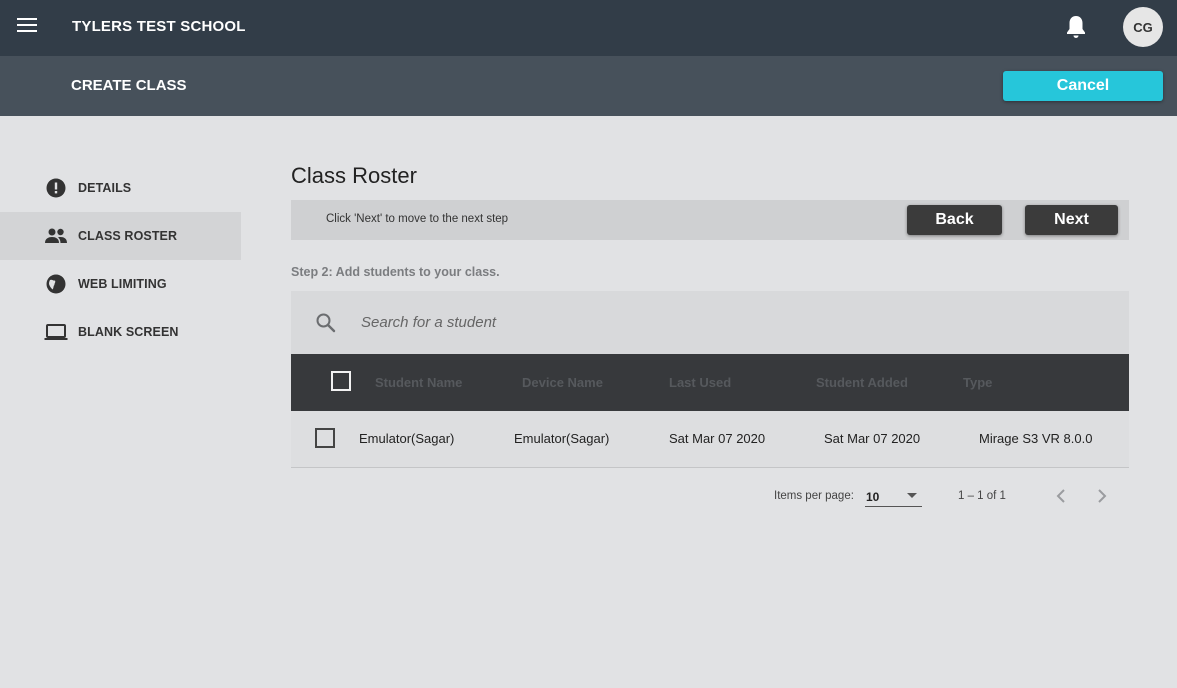 Image resolution: width=1177 pixels, height=688 pixels. Describe the element at coordinates (105, 188) in the screenshot. I see `sidebar-item-label: DETAILS` at that location.